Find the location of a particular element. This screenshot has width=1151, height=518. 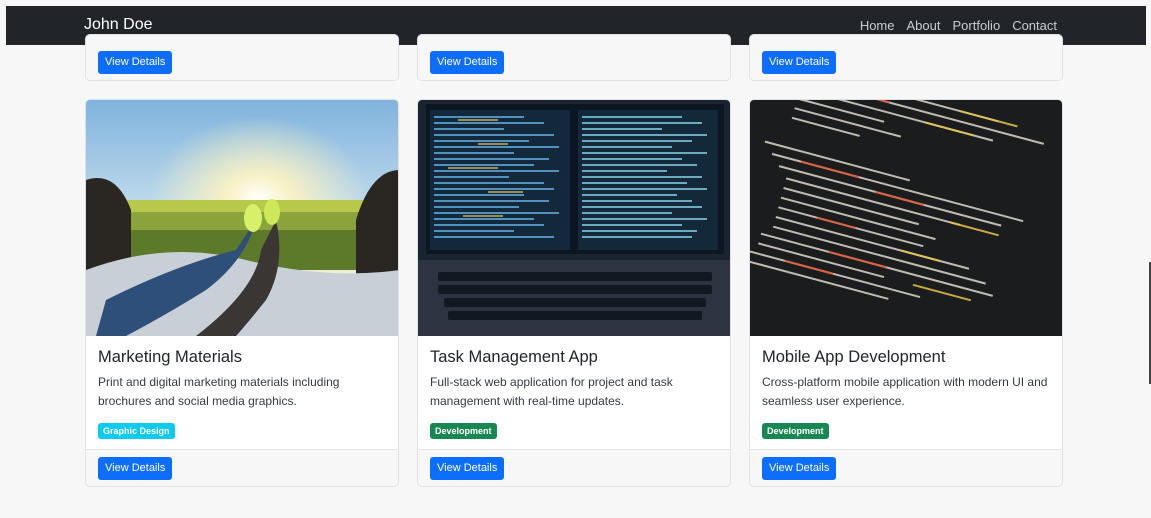

category-badge: Graphic Design is located at coordinates (136, 431).